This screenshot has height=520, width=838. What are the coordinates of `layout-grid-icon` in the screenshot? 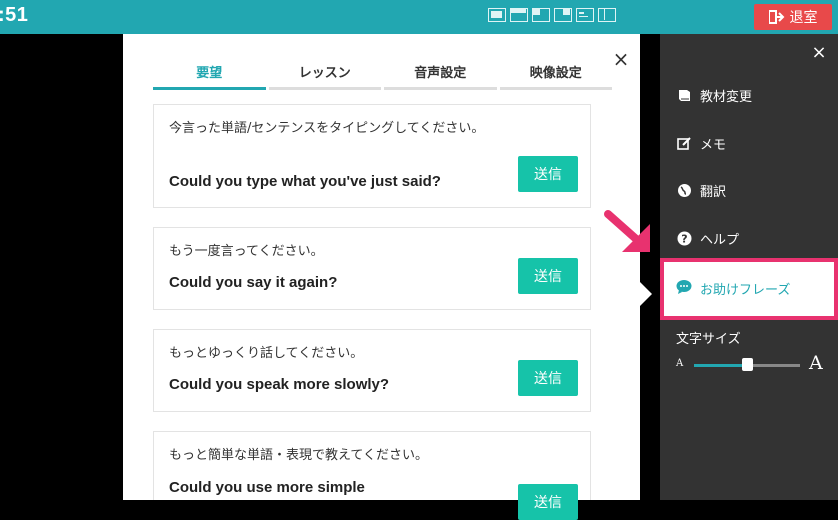 It's located at (541, 15).